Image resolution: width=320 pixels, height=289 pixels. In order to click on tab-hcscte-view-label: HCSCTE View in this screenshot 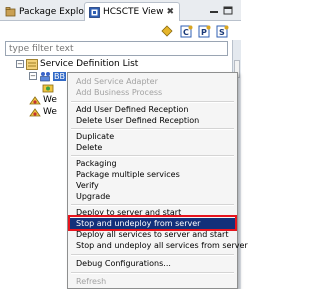, I will do `click(133, 12)`.